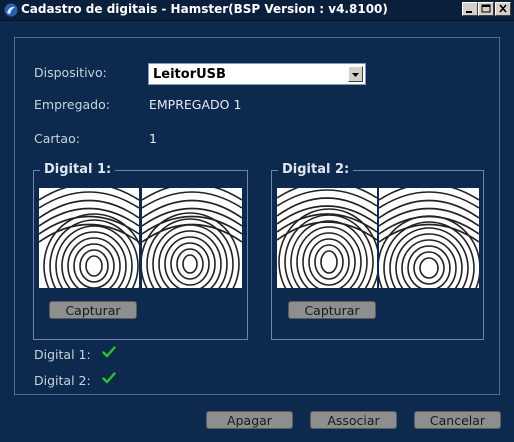  I want to click on chevron-down-icon, so click(355, 75).